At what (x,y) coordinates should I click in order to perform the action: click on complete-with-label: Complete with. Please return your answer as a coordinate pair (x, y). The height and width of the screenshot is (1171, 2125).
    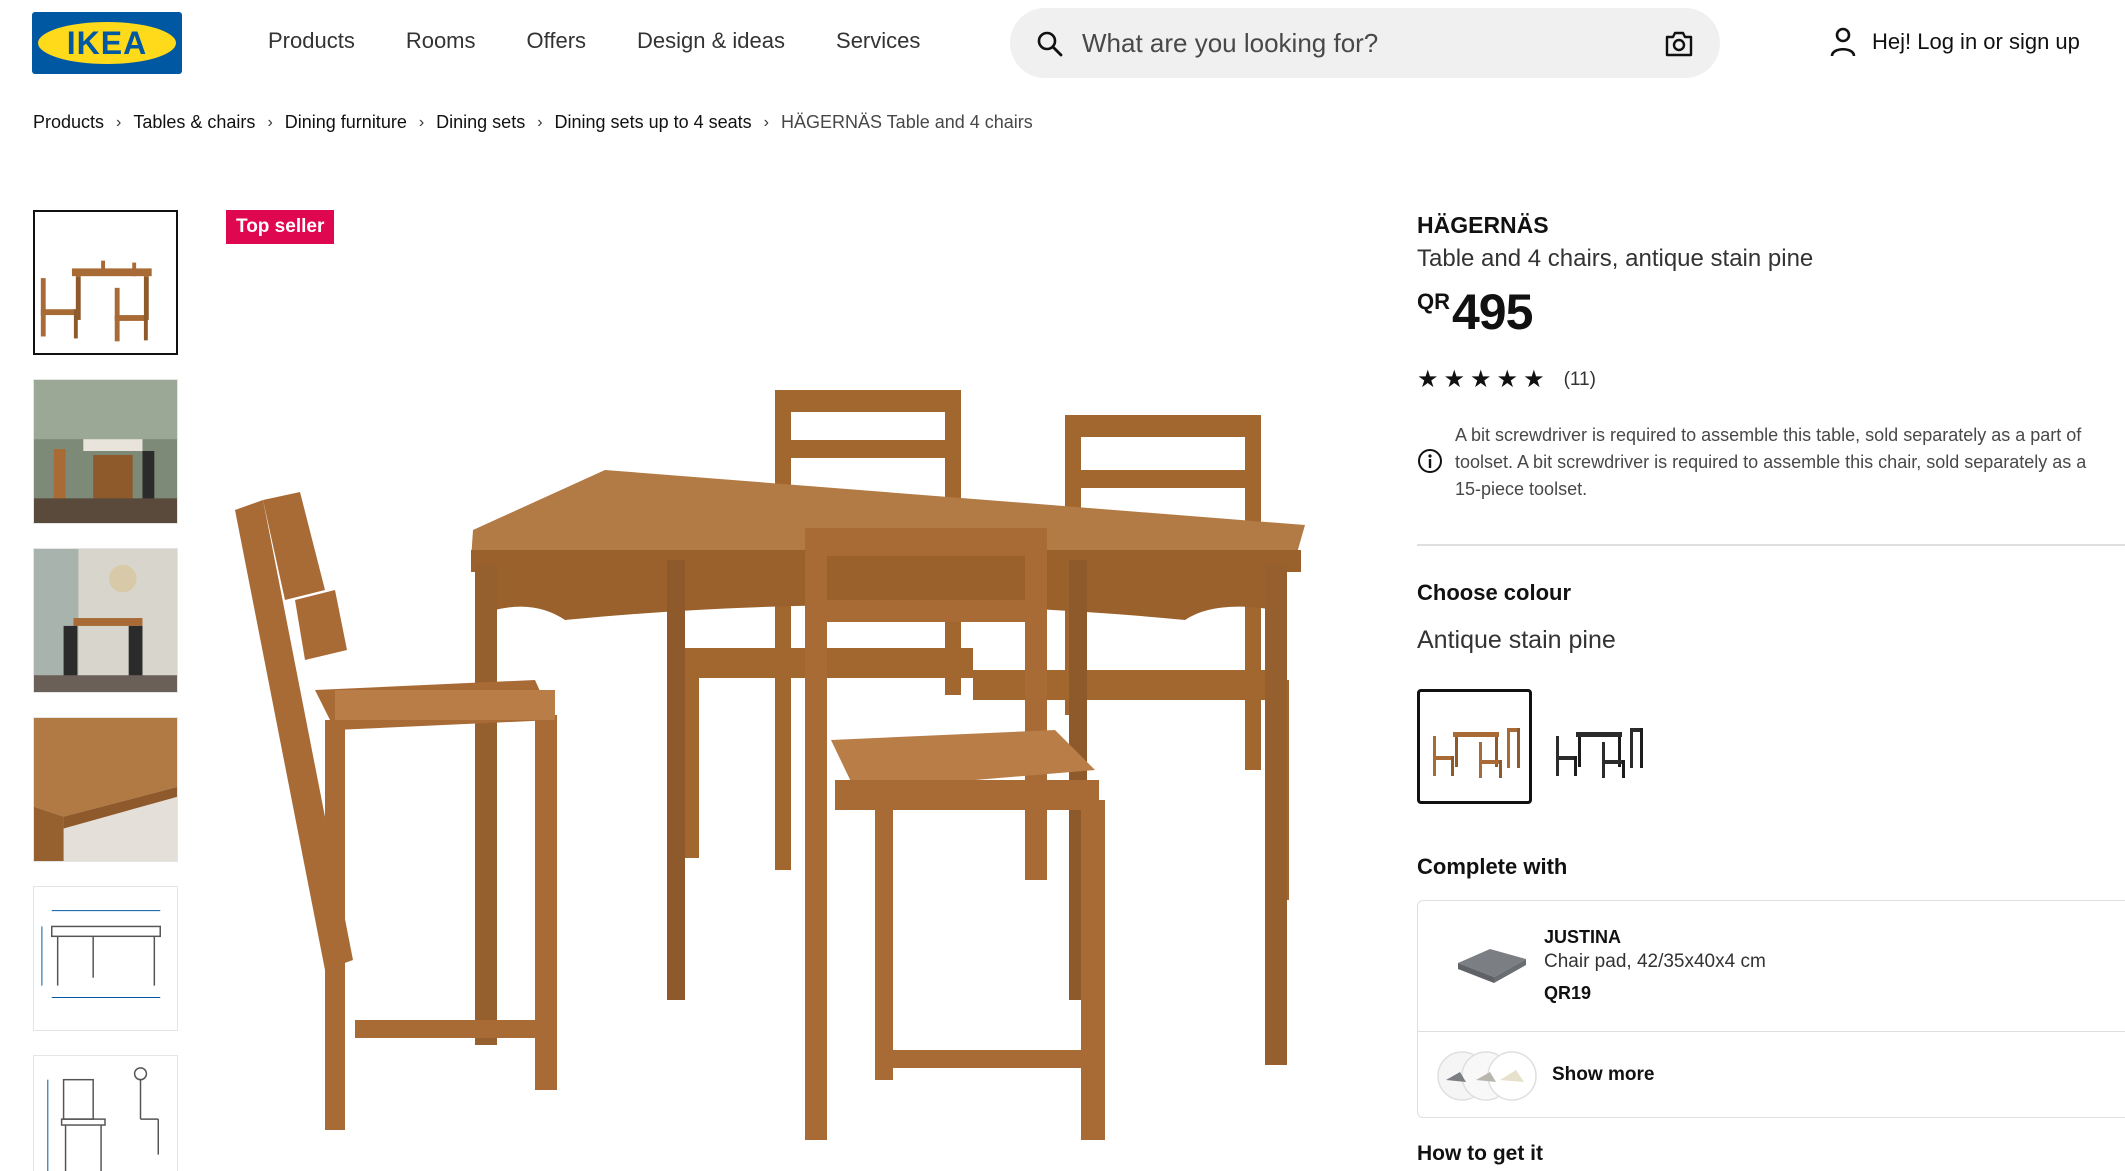
    Looking at the image, I should click on (1492, 866).